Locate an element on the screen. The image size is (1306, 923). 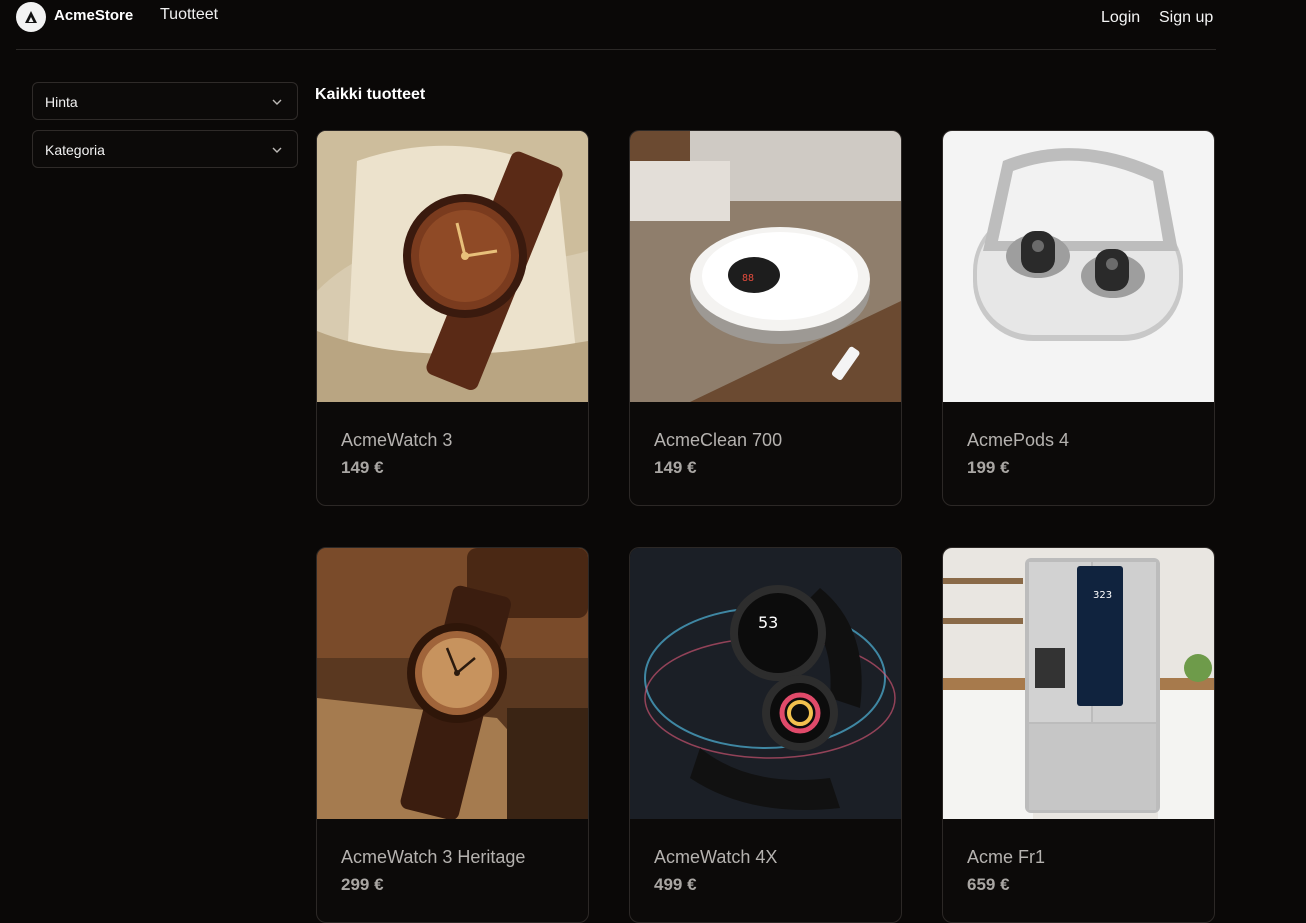
nav-link-products: Tuotteet is located at coordinates (189, 15).